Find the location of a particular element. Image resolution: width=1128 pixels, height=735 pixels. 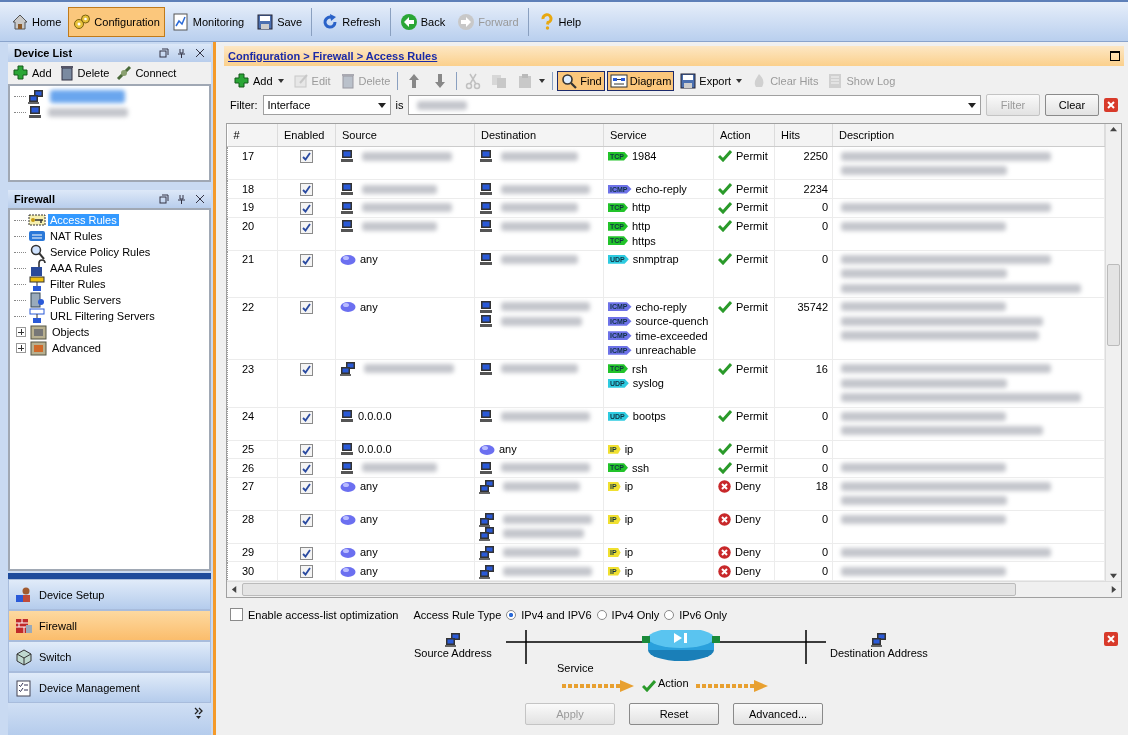

add-device-button: Add is located at coordinates (32, 73).